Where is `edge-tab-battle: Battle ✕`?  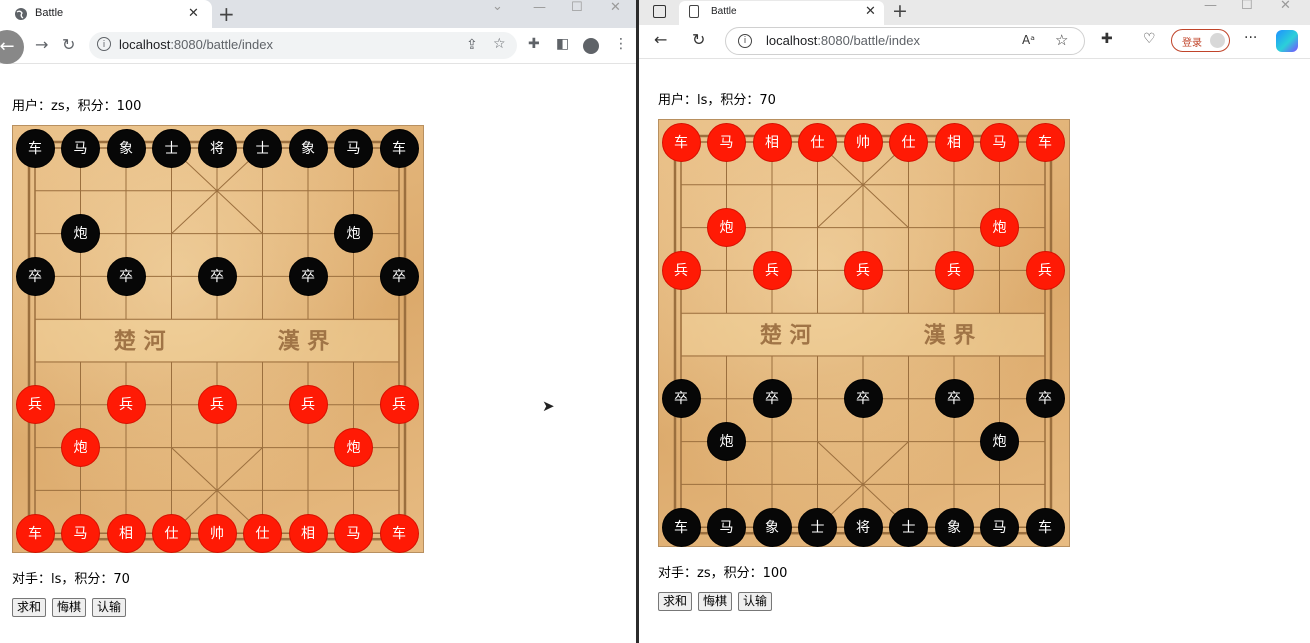 edge-tab-battle: Battle ✕ is located at coordinates (781, 13).